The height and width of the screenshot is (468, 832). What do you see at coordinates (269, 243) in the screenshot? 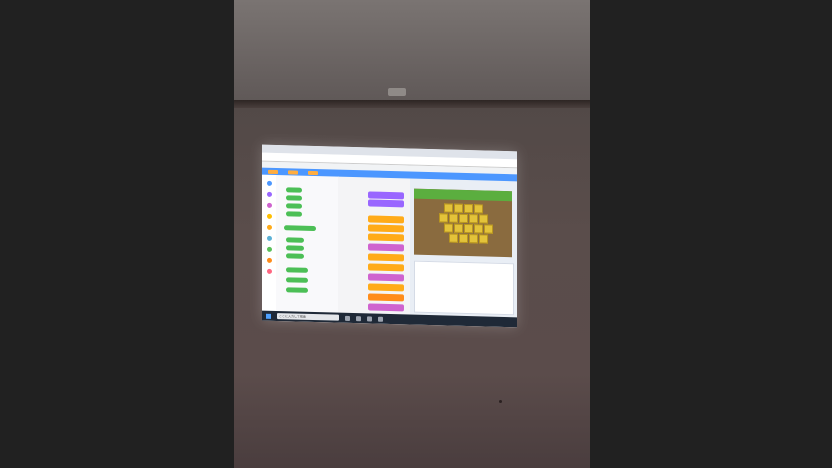
I see `category-palette` at bounding box center [269, 243].